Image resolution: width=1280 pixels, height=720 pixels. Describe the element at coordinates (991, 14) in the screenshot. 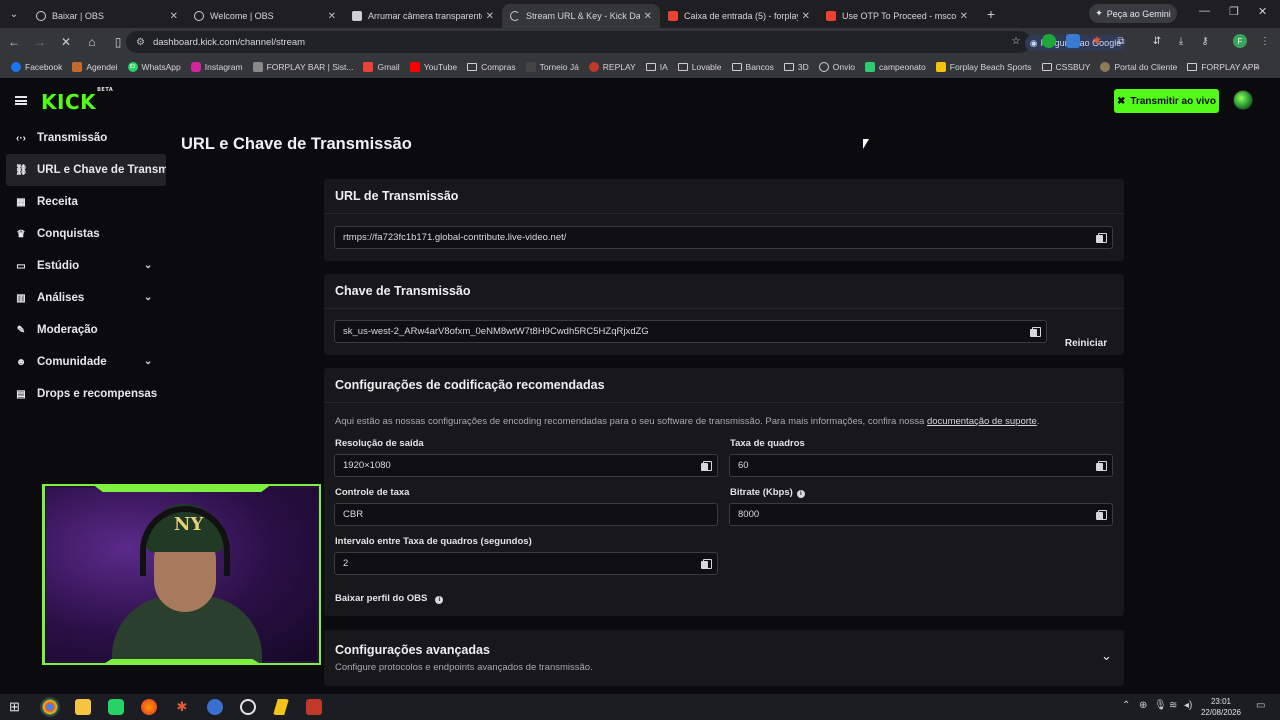

I see `new-tab-button: +` at that location.